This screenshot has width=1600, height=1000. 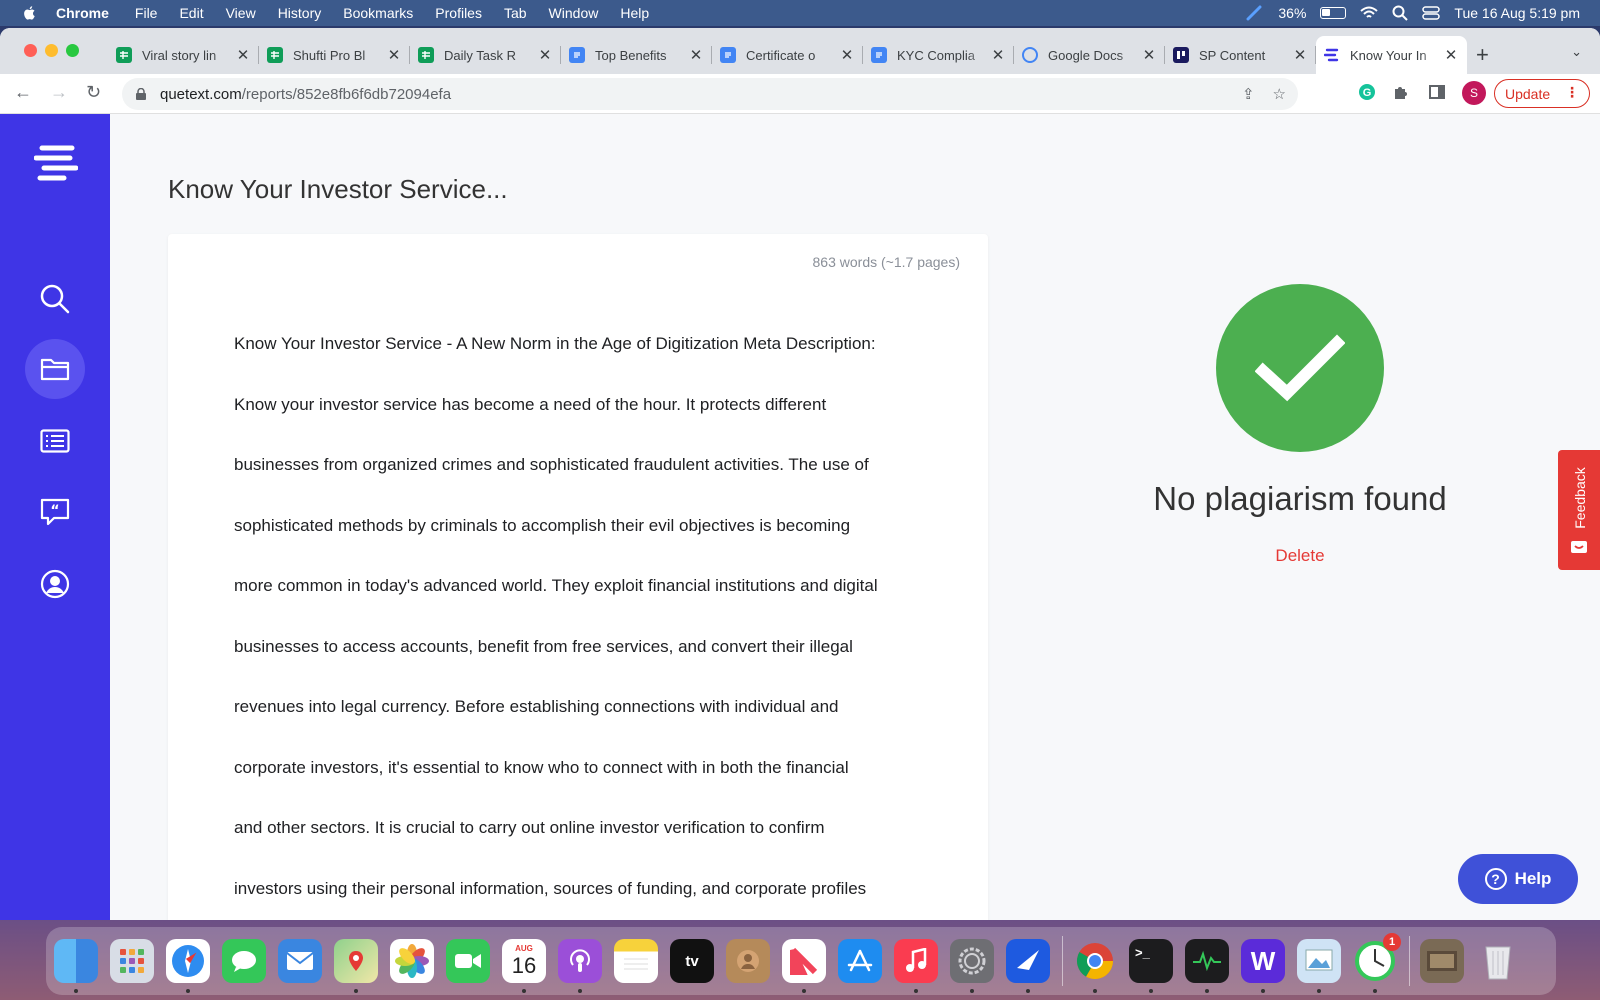 I want to click on sidebar-citations: “, so click(x=55, y=512).